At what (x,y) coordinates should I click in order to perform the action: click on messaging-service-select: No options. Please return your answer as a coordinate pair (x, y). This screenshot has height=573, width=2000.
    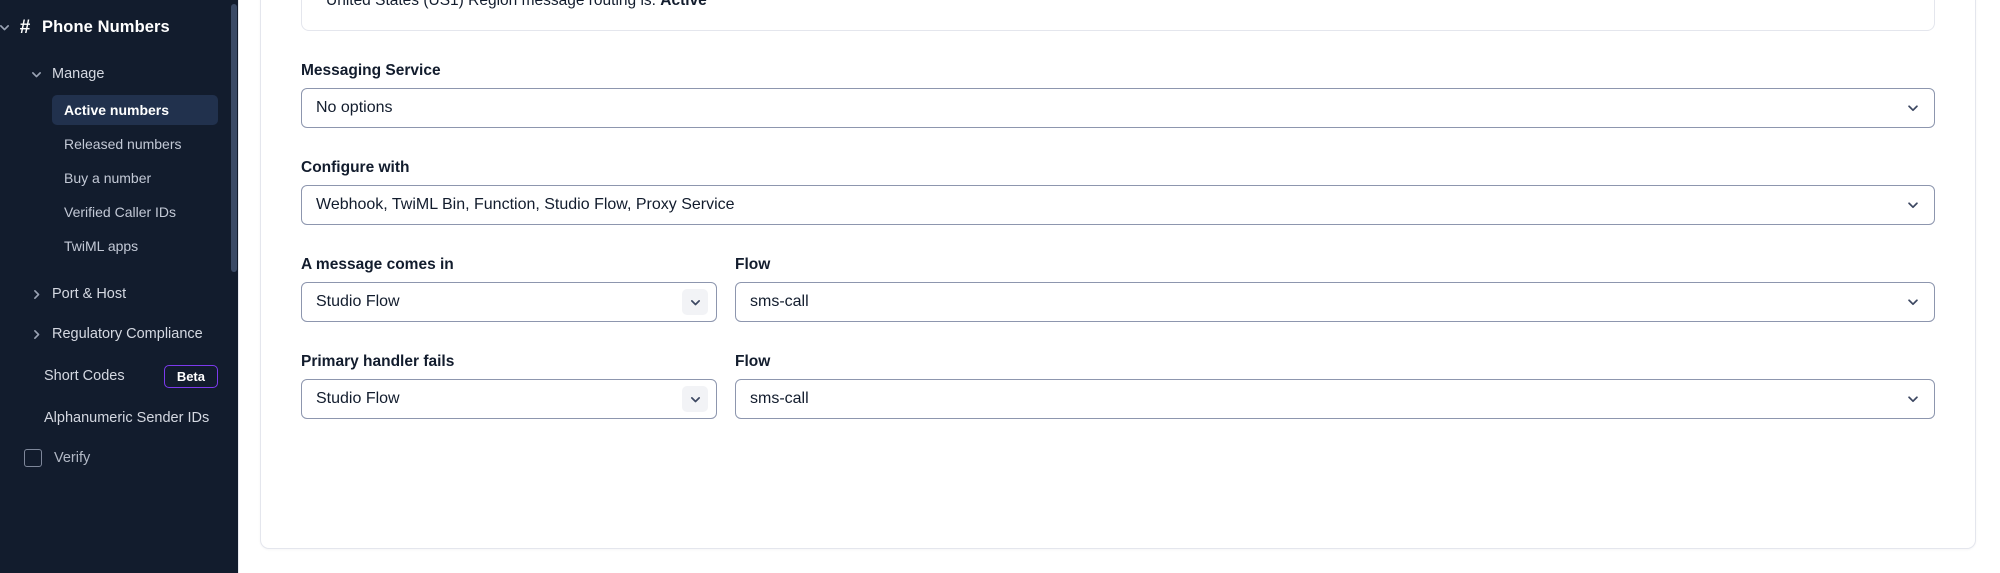
    Looking at the image, I should click on (1118, 108).